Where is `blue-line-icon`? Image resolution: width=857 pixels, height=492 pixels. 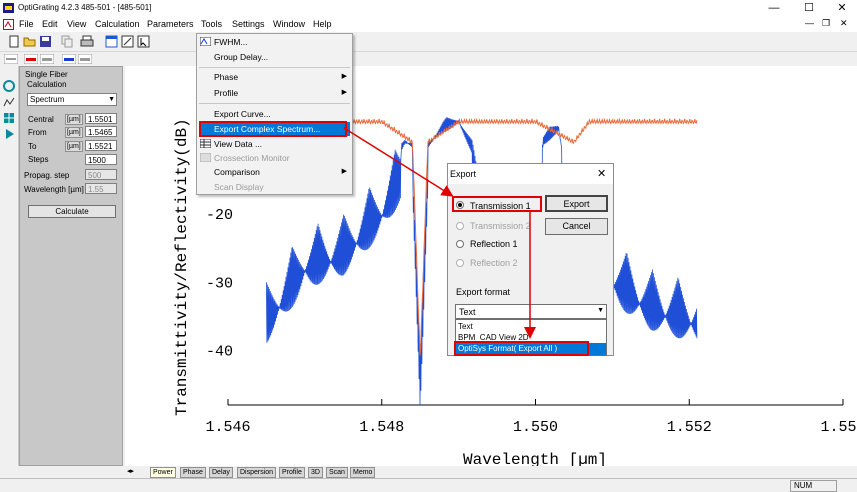
blue-line-icon is located at coordinates (69, 59).